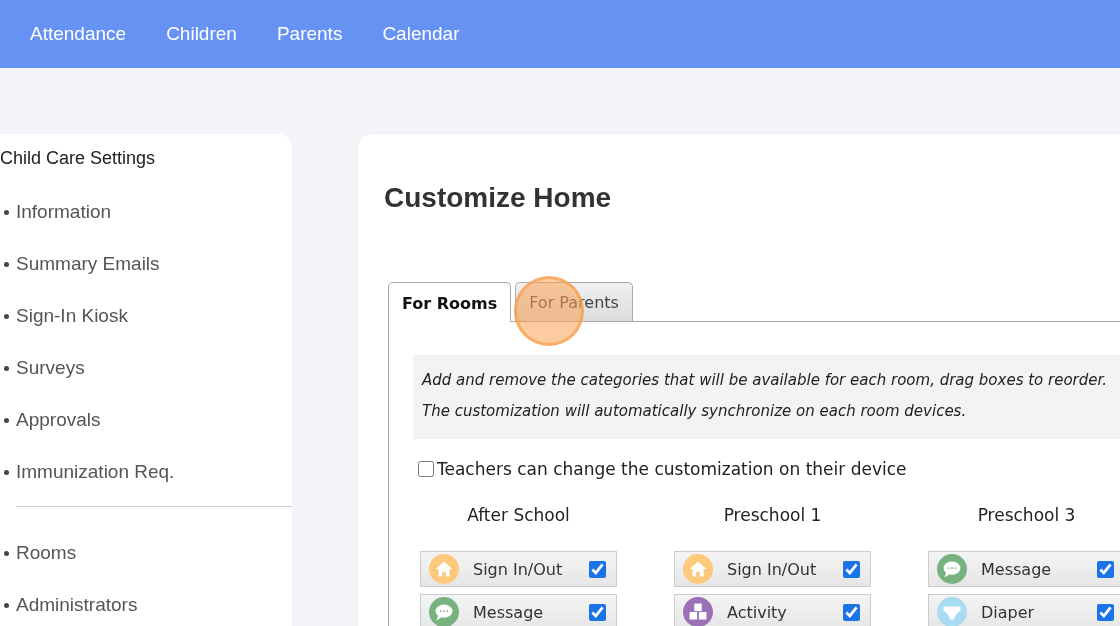 This screenshot has height=626, width=1120. What do you see at coordinates (498, 198) in the screenshot?
I see `page-title: Customize Home` at bounding box center [498, 198].